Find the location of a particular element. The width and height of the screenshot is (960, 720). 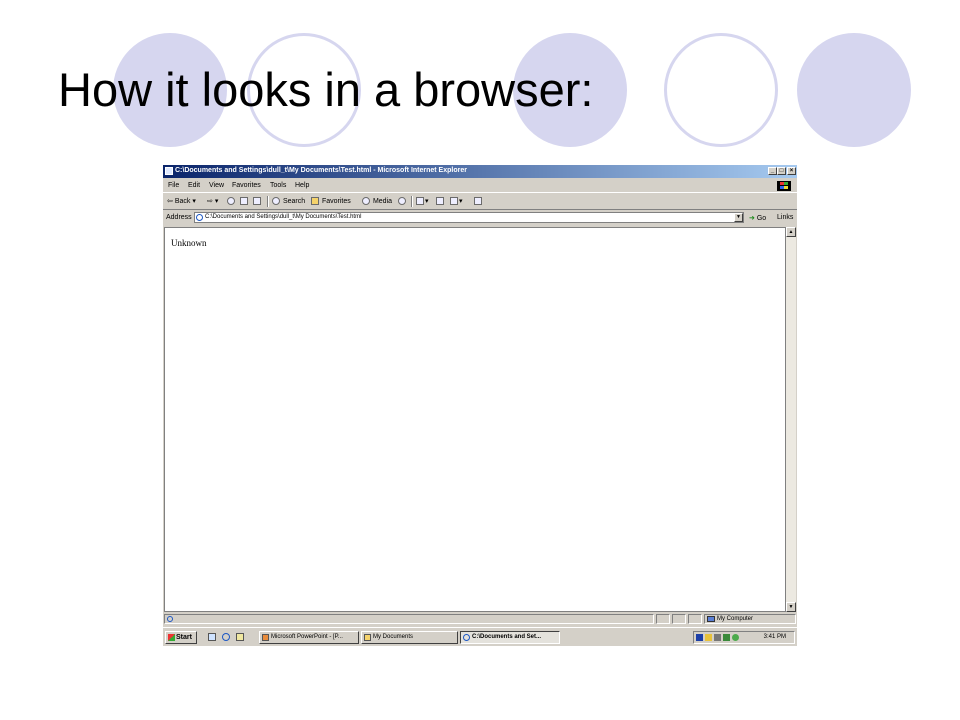

go-button: ➜ Go is located at coordinates (757, 218).